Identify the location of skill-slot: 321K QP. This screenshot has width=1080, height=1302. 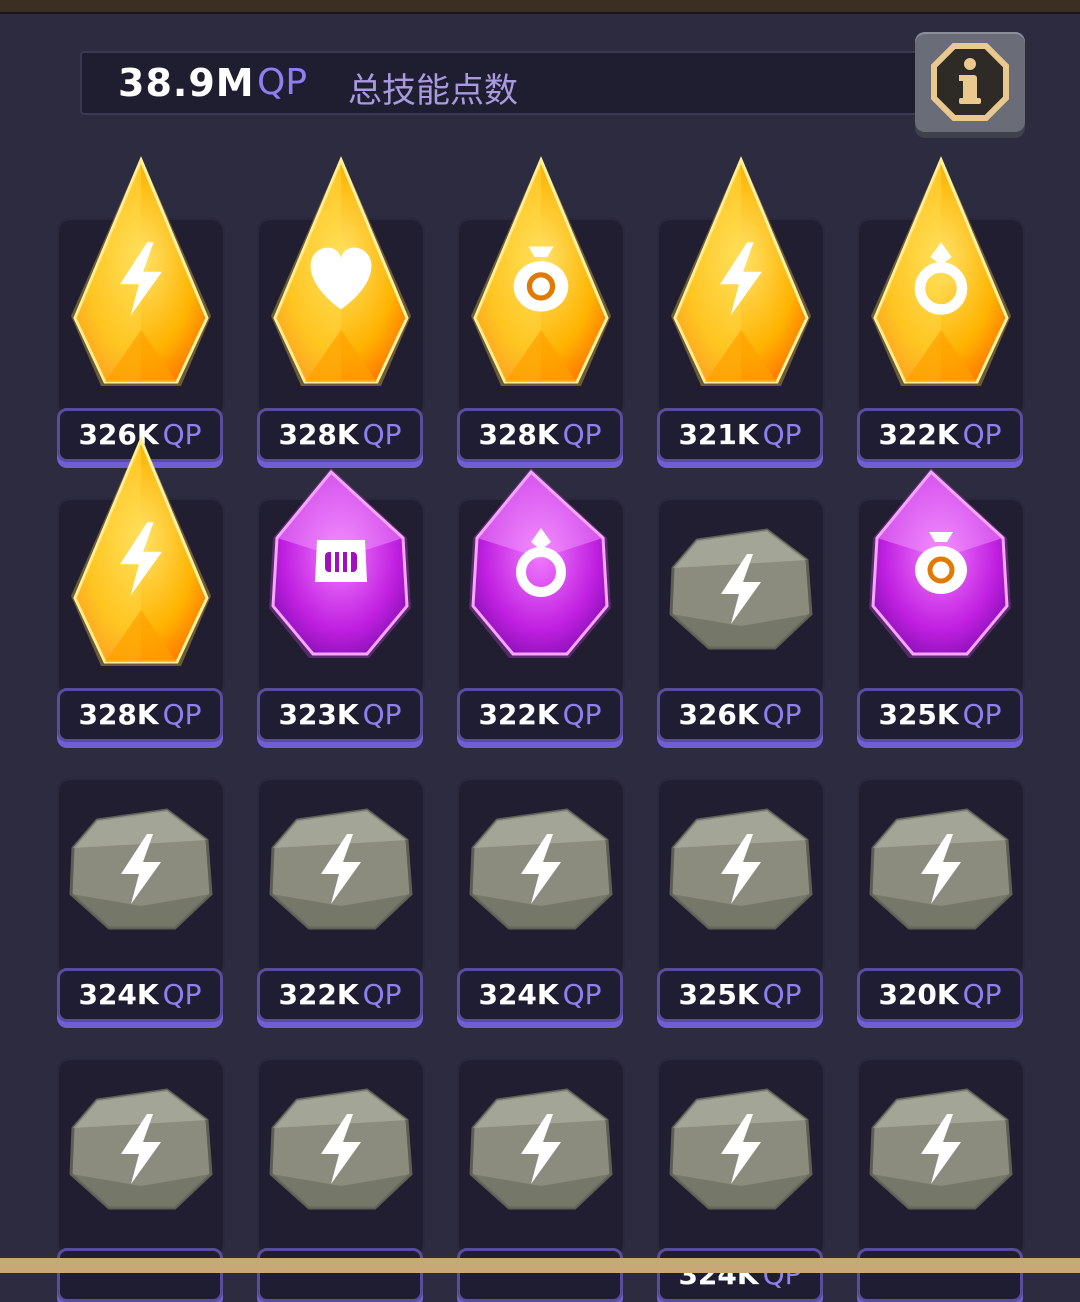
(741, 309).